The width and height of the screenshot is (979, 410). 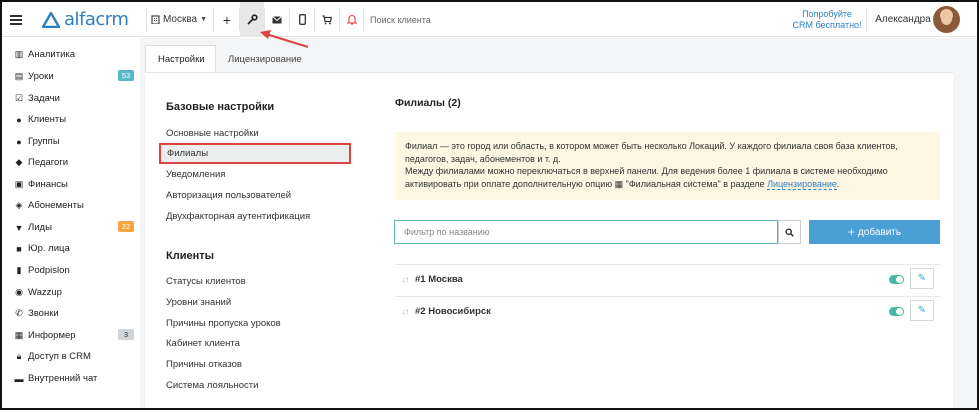 I want to click on sidebar-item-subscriptions: ◈ Абонементы, so click(x=71, y=205).